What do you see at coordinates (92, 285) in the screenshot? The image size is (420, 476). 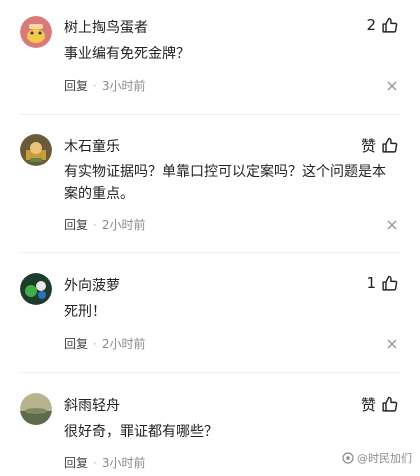 I see `username: 外向菠萝` at bounding box center [92, 285].